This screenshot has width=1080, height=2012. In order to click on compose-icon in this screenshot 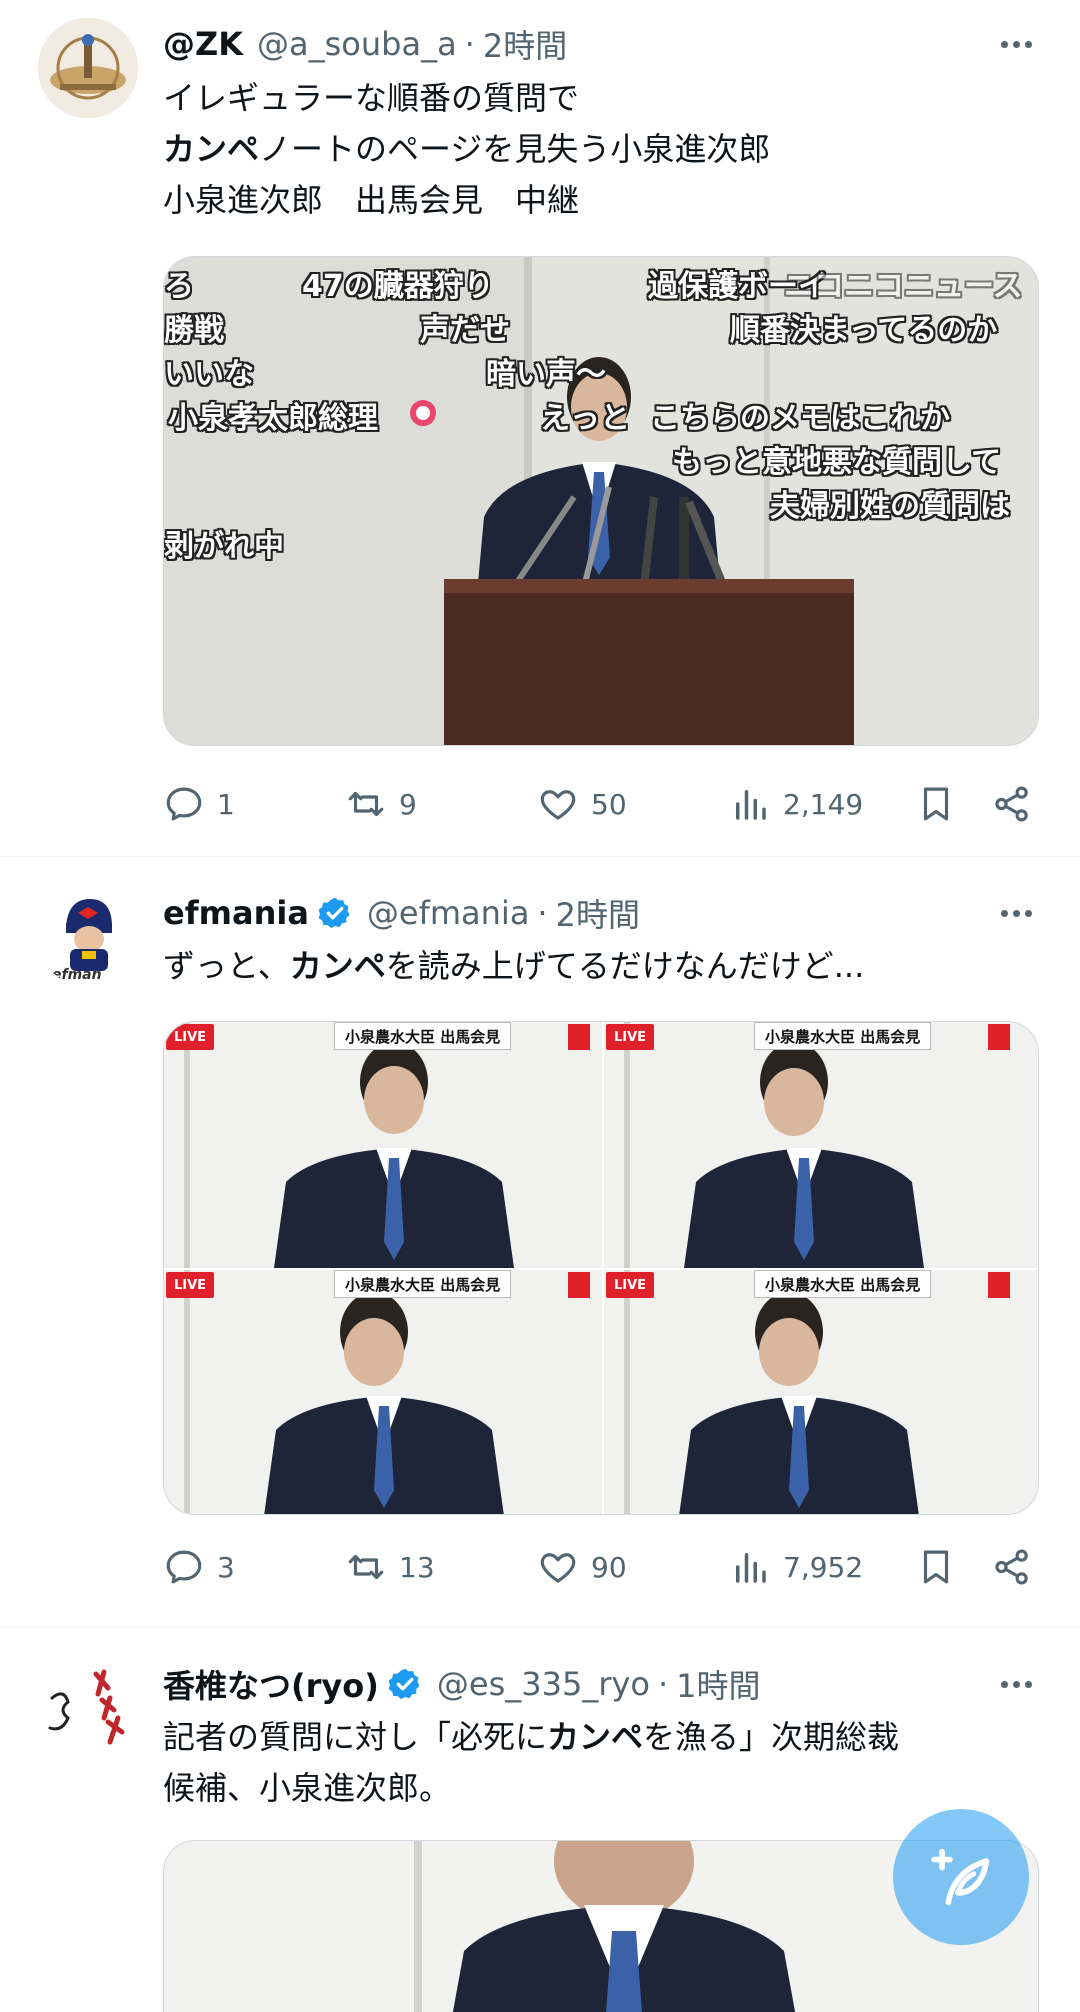, I will do `click(960, 1877)`.